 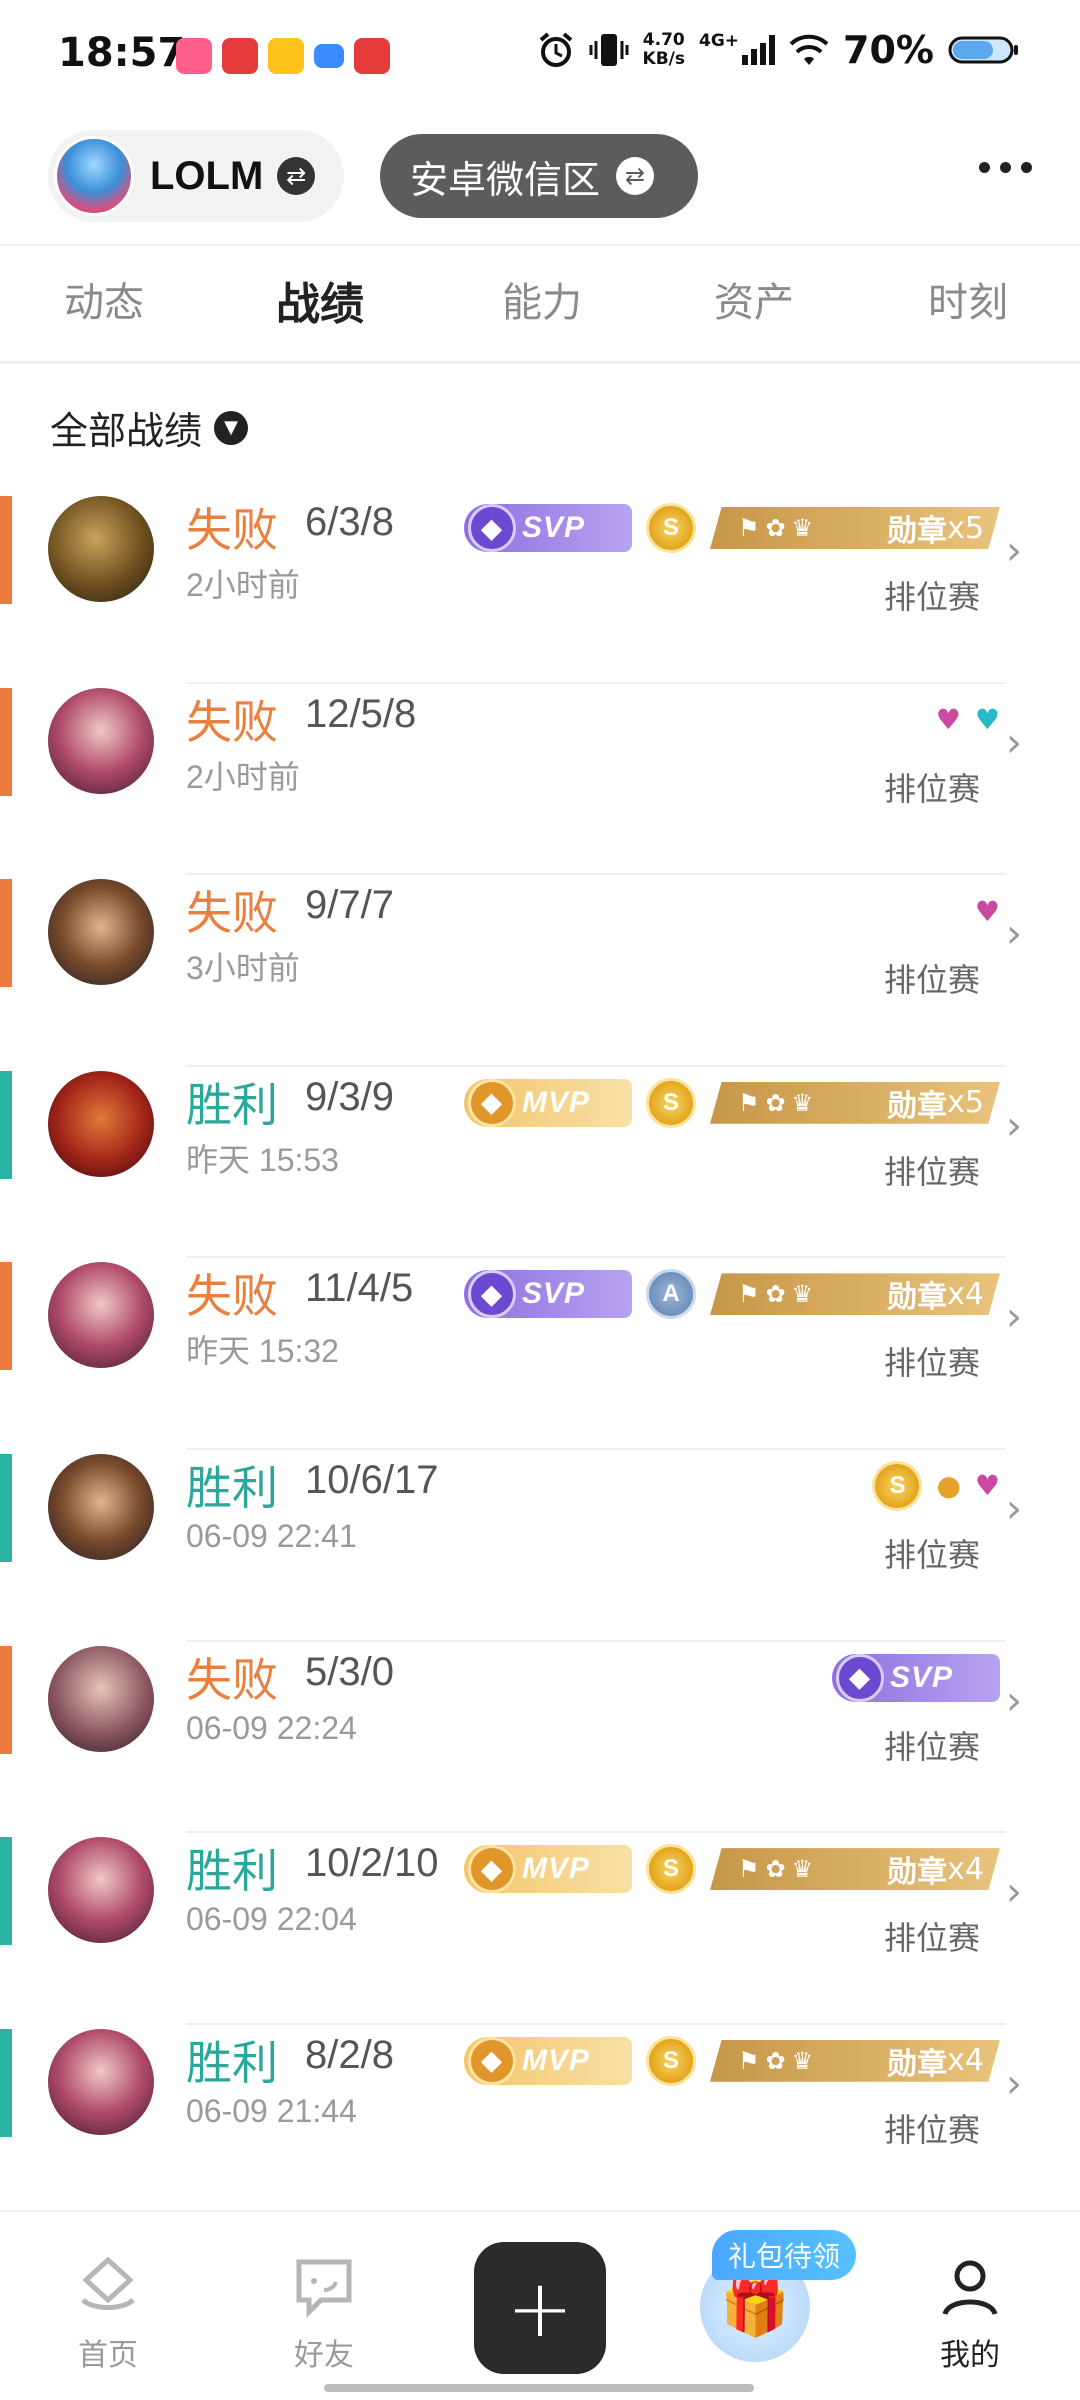 I want to click on records-filter: 全部战绩 ▼, so click(x=149, y=427).